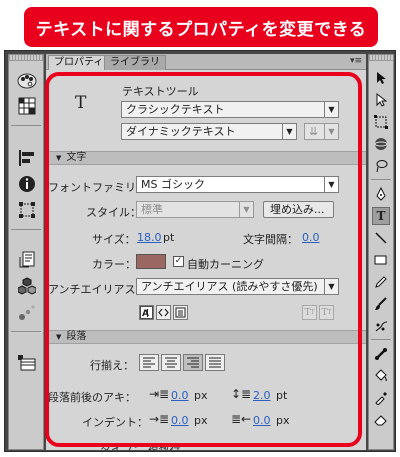 This screenshot has width=400, height=457. Describe the element at coordinates (160, 91) in the screenshot. I see `tool-name: テキストツール` at that location.